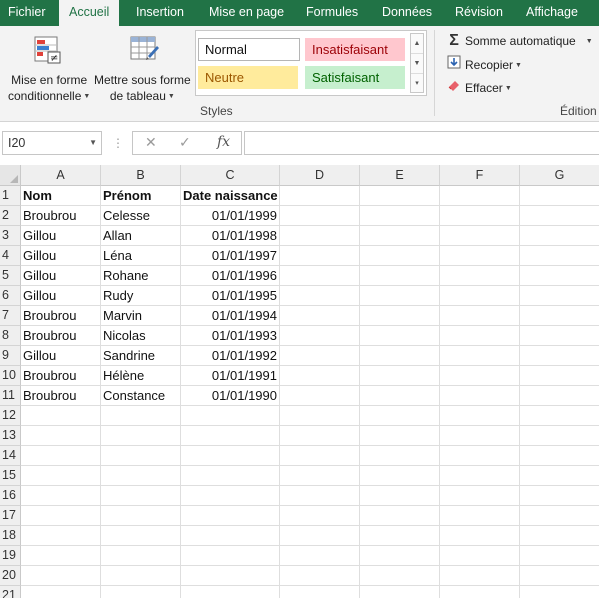 Image resolution: width=599 pixels, height=598 pixels. I want to click on row-header: 3, so click(10, 236).